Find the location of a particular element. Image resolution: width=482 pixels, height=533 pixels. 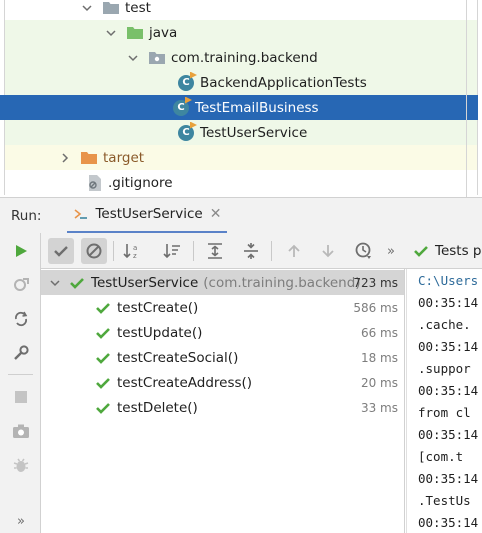

package-icon is located at coordinates (157, 57).